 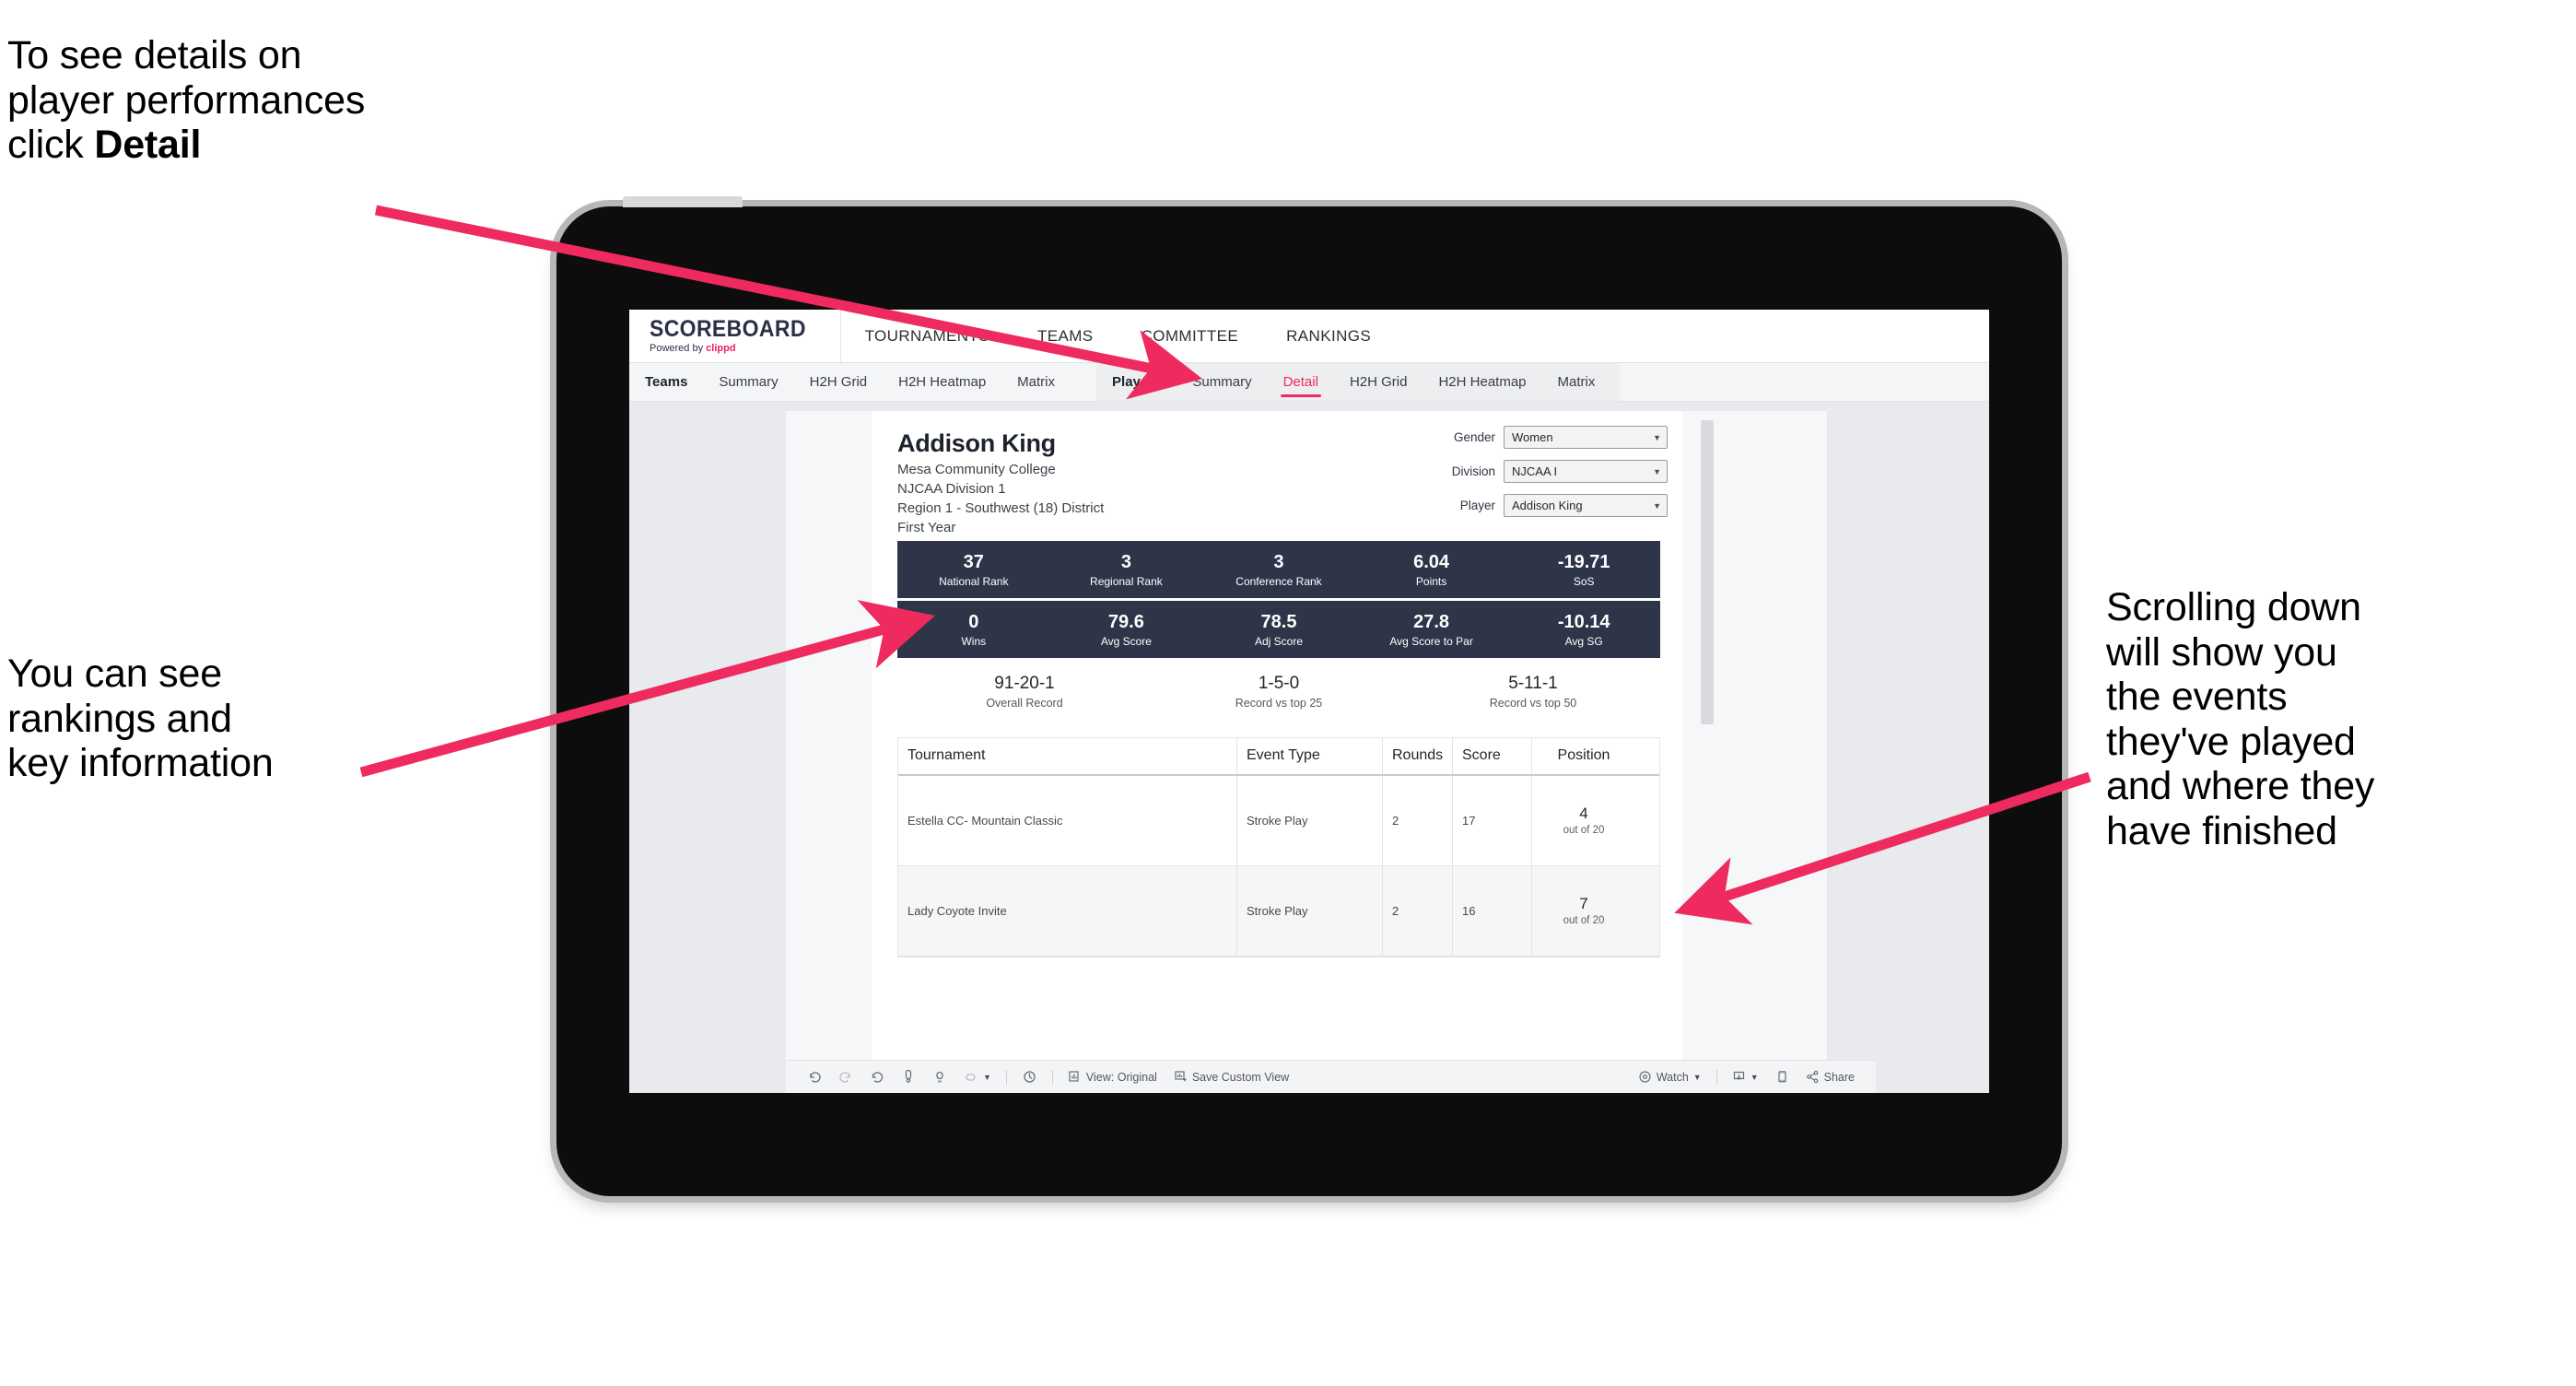 I want to click on stat-adj-score: 78.5 Adj Score, so click(x=1278, y=630).